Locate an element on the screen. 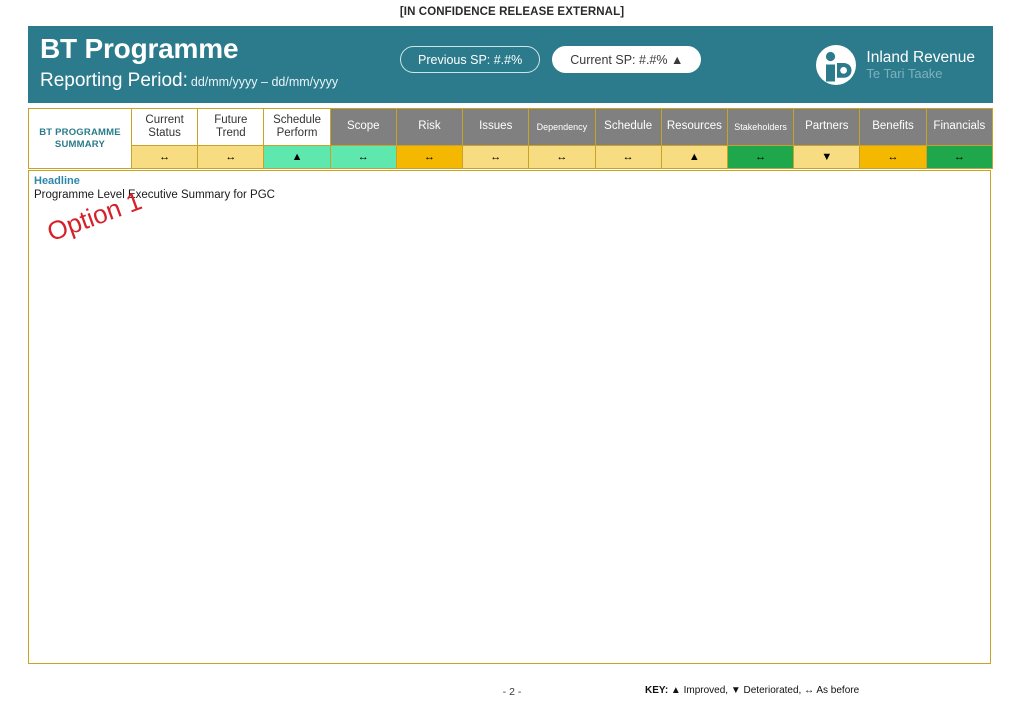  classification-banner: [IN CONFIDENCE RELEASE EXTERNAL] is located at coordinates (512, 12).